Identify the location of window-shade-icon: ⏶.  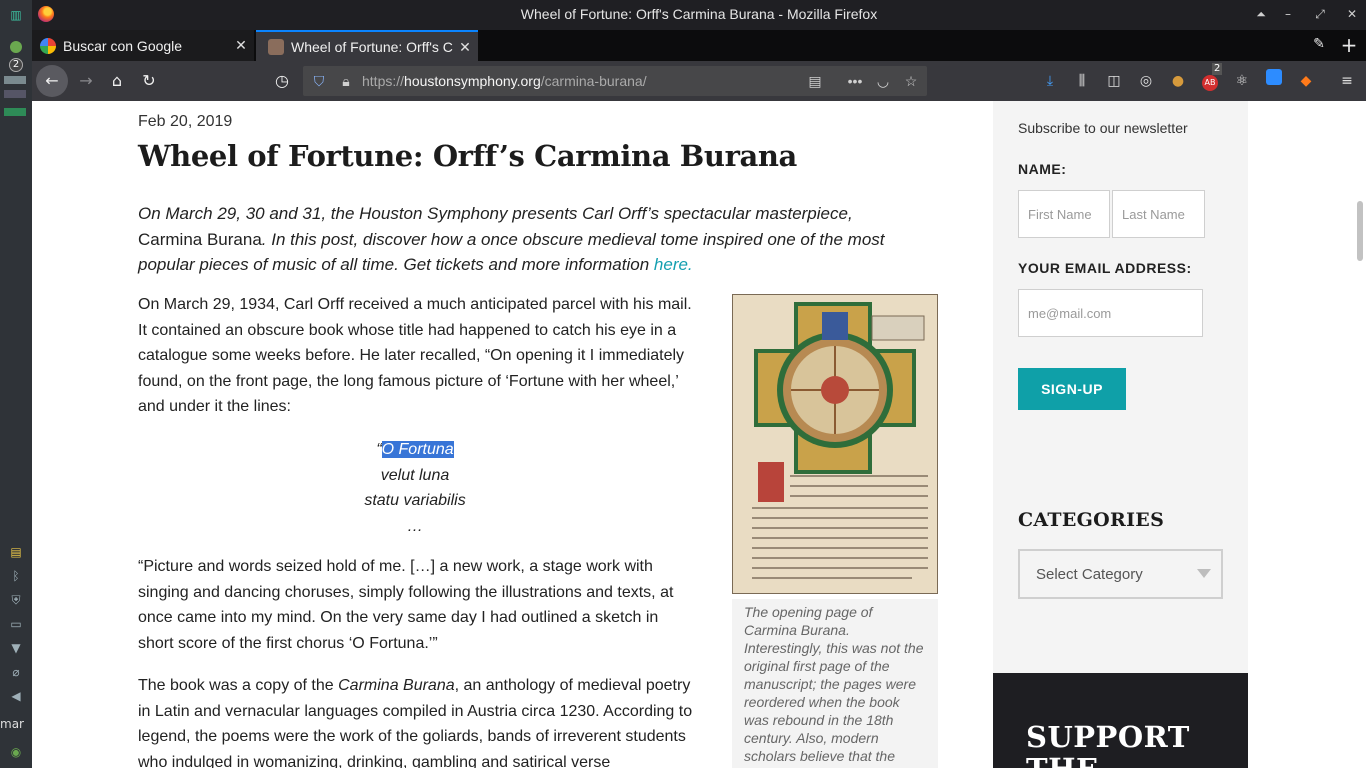
(1261, 14).